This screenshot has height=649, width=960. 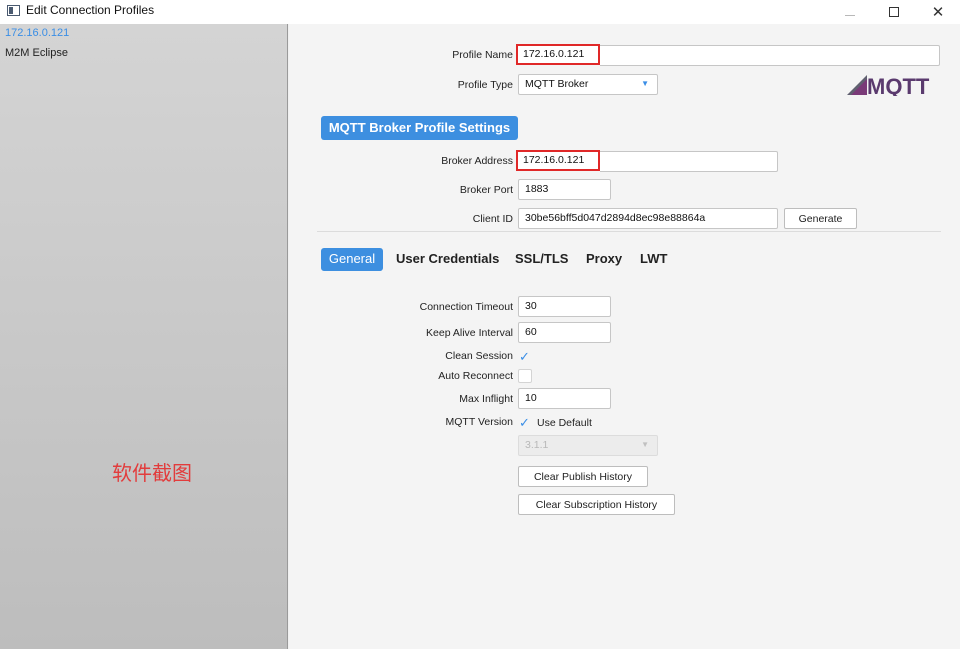 What do you see at coordinates (486, 399) in the screenshot?
I see `max-inflight-label: Max Inflight` at bounding box center [486, 399].